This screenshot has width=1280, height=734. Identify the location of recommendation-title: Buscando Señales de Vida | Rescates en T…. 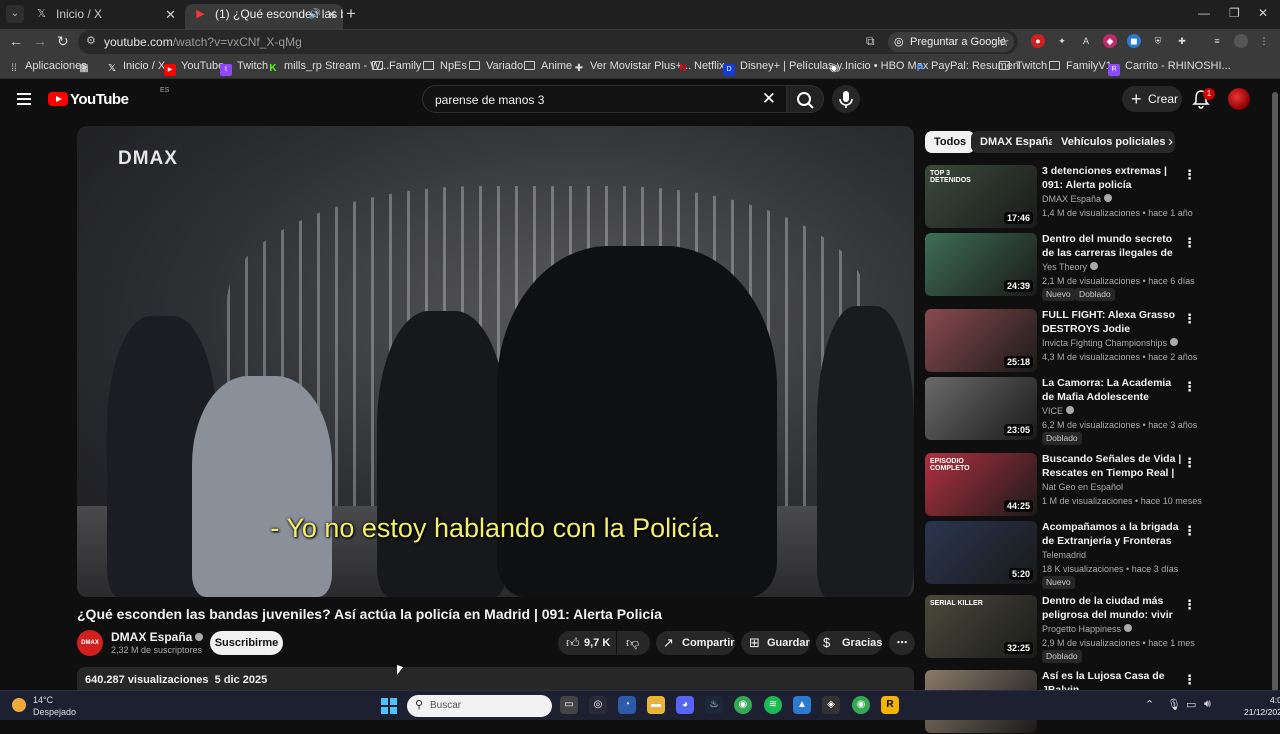
(1112, 466).